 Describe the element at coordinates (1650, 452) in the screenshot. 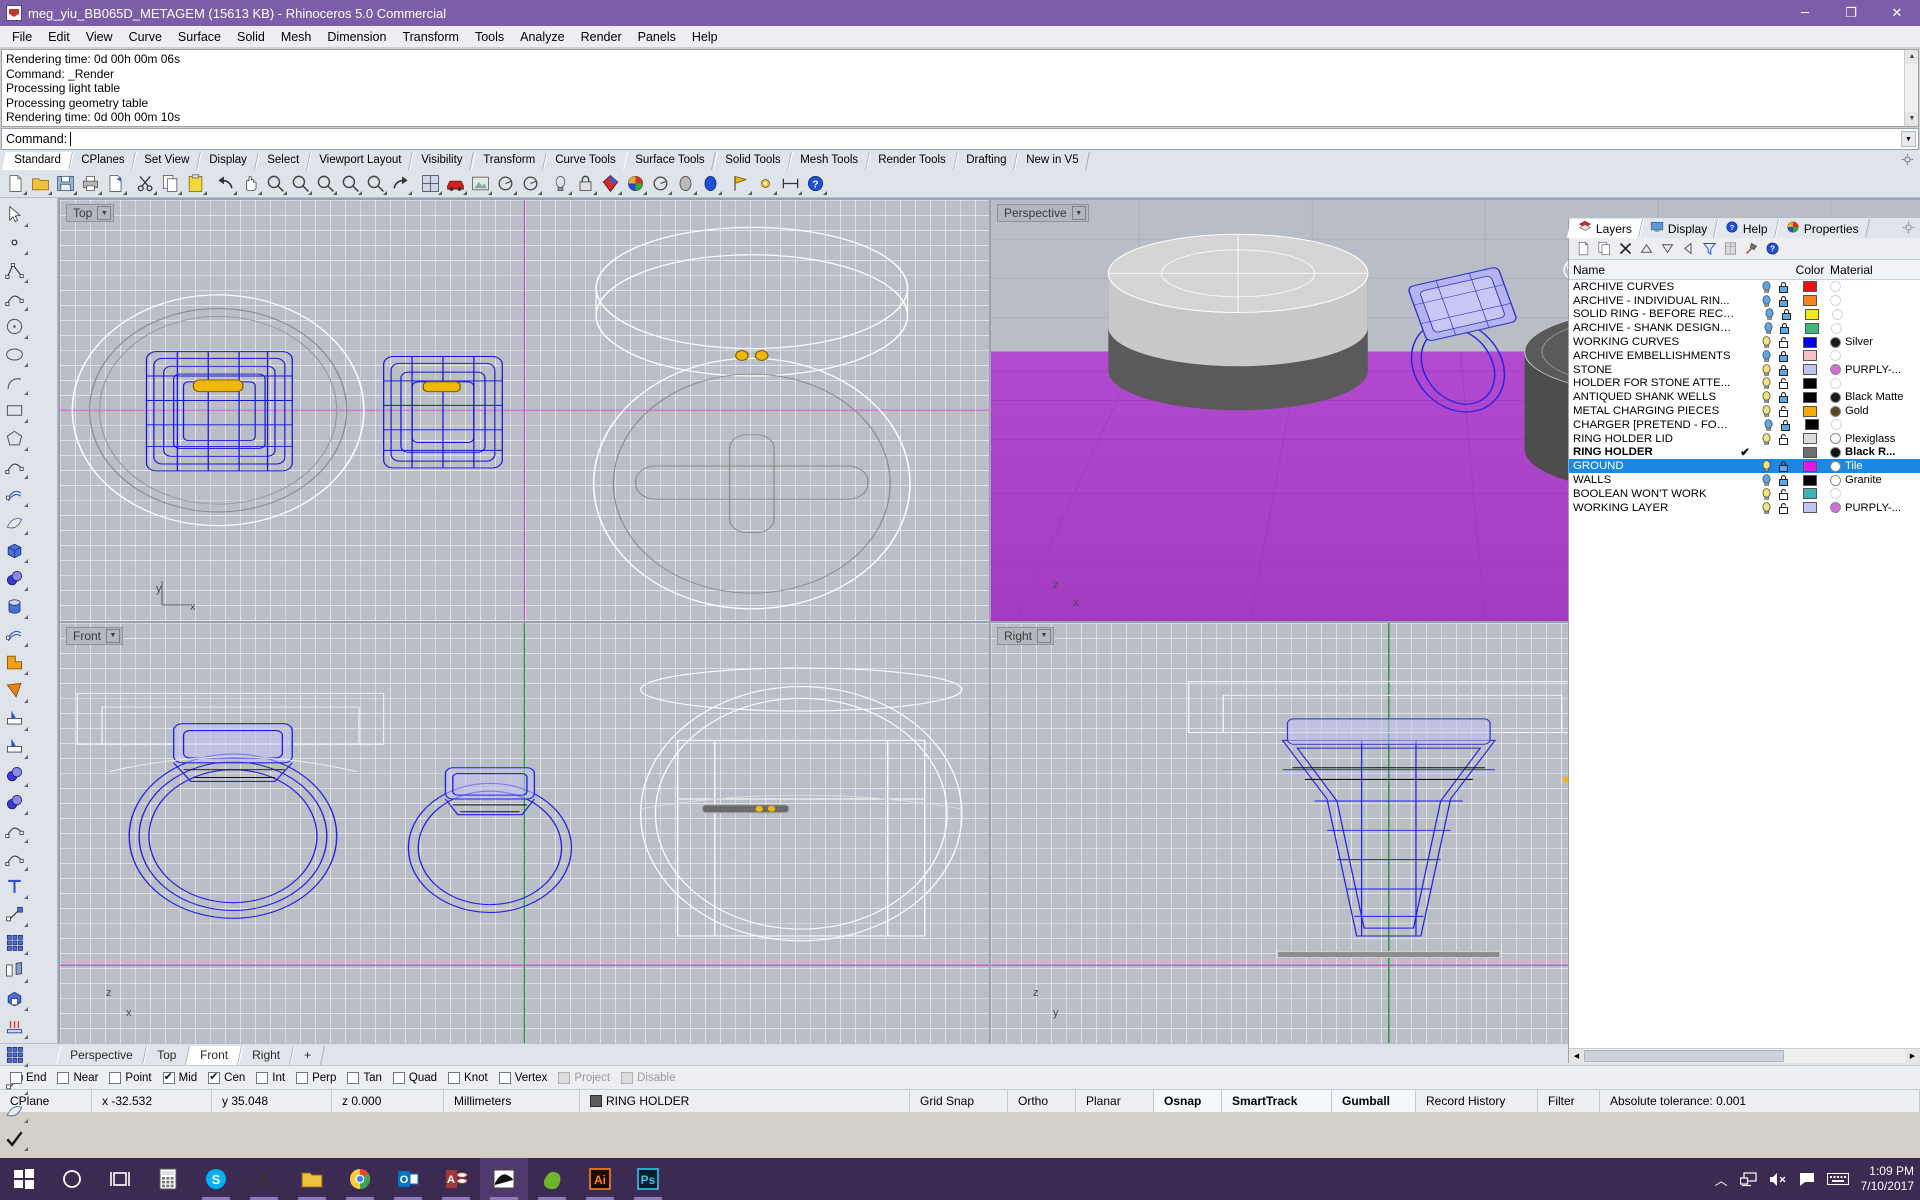

I see `layer-name: RING HOLDER` at that location.